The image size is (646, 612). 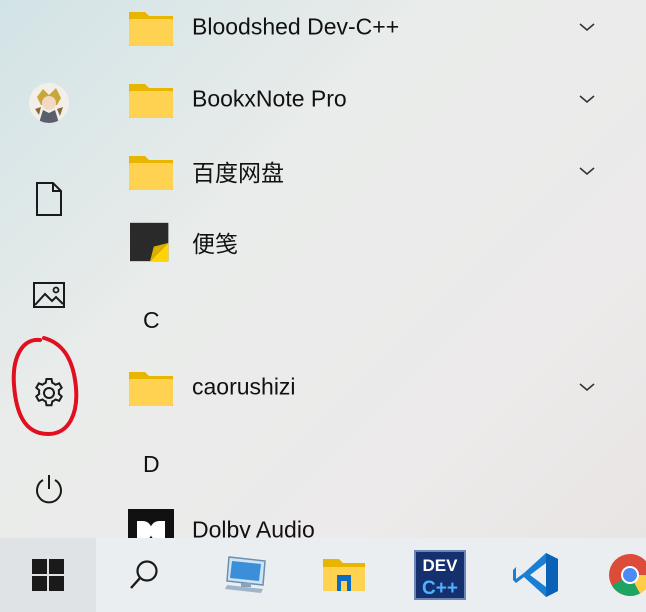 I want to click on devcpp-icon-text-bottom: C++, so click(x=440, y=588).